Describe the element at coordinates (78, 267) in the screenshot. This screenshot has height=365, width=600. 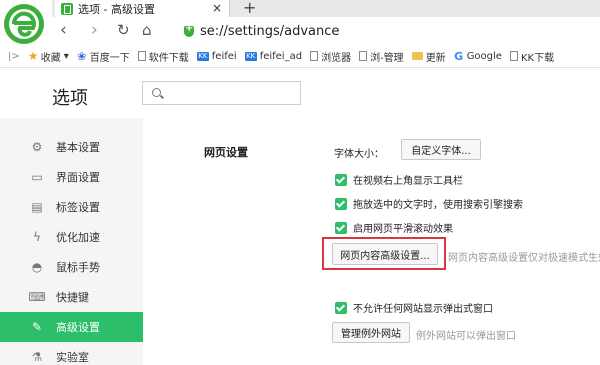
I see `sidebar-item-label: 鼠标手势` at that location.